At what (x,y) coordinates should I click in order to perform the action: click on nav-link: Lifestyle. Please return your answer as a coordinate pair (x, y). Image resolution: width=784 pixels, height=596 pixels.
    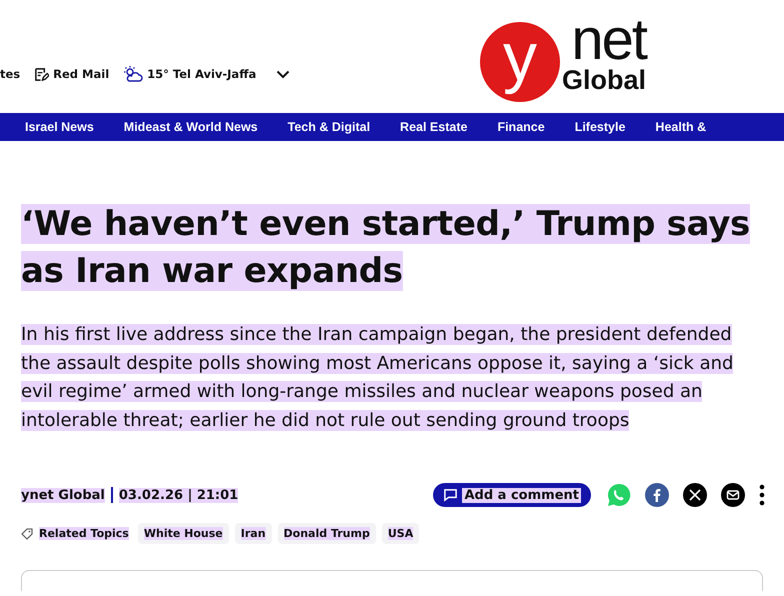
    Looking at the image, I should click on (600, 127).